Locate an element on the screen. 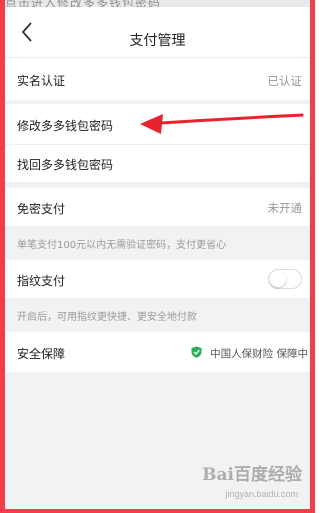 This screenshot has width=320, height=513. watermark-logo: Bai百度经验 is located at coordinates (252, 475).